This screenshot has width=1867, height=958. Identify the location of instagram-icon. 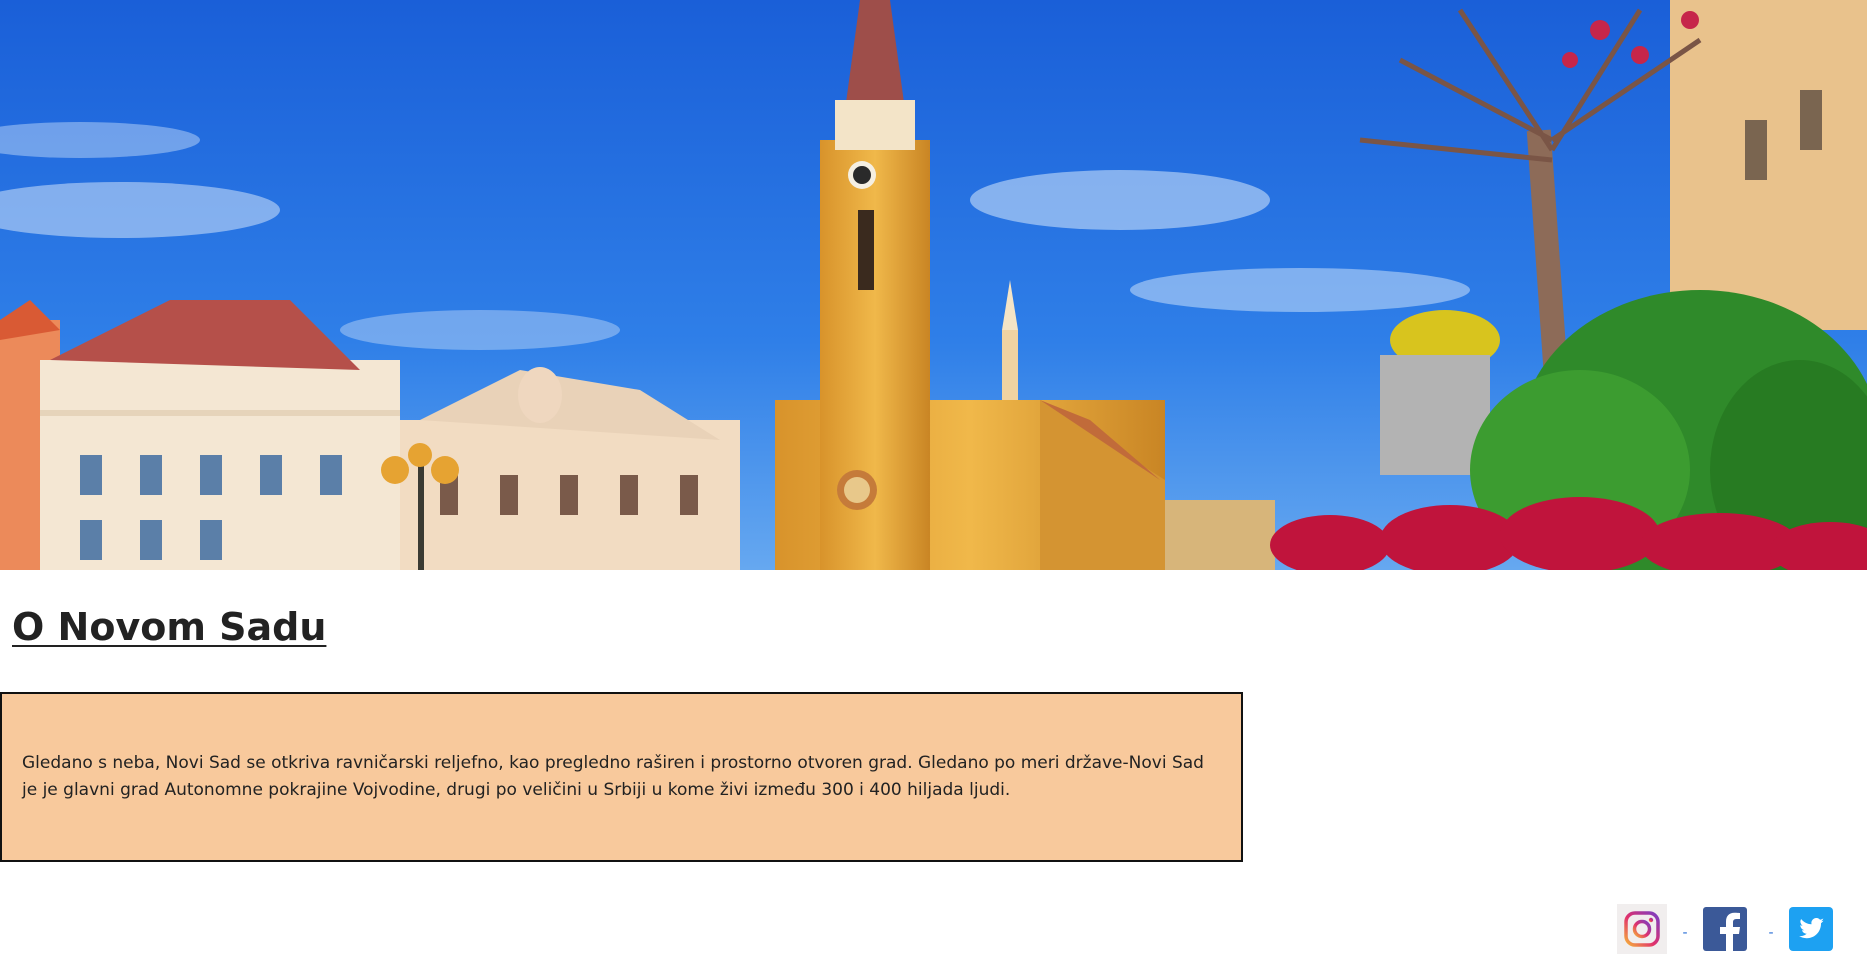
(1642, 929).